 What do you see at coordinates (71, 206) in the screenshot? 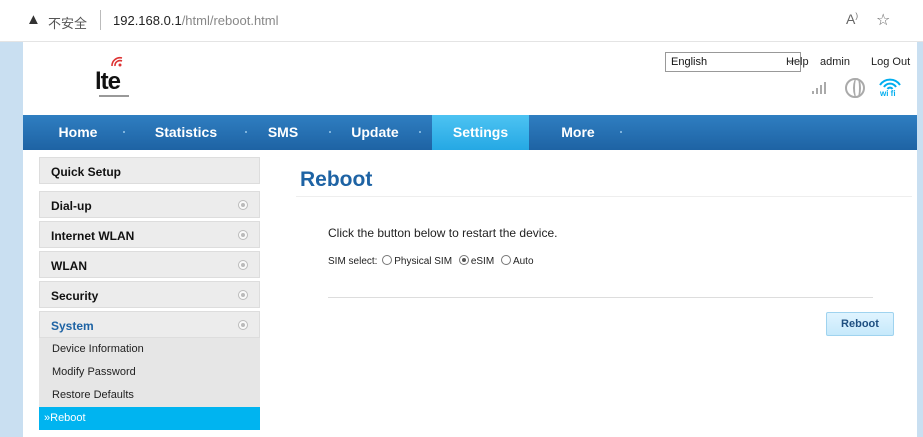
I see `sidebar-item-label: Dial-up` at bounding box center [71, 206].